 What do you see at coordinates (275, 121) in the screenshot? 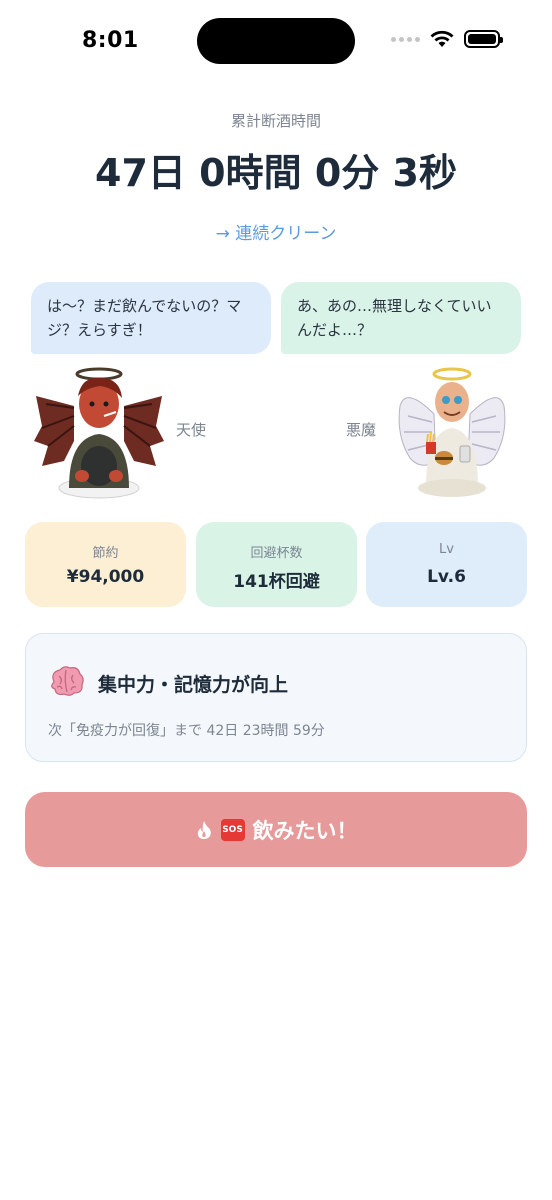
I see `total-time-label: 累計断酒時間` at bounding box center [275, 121].